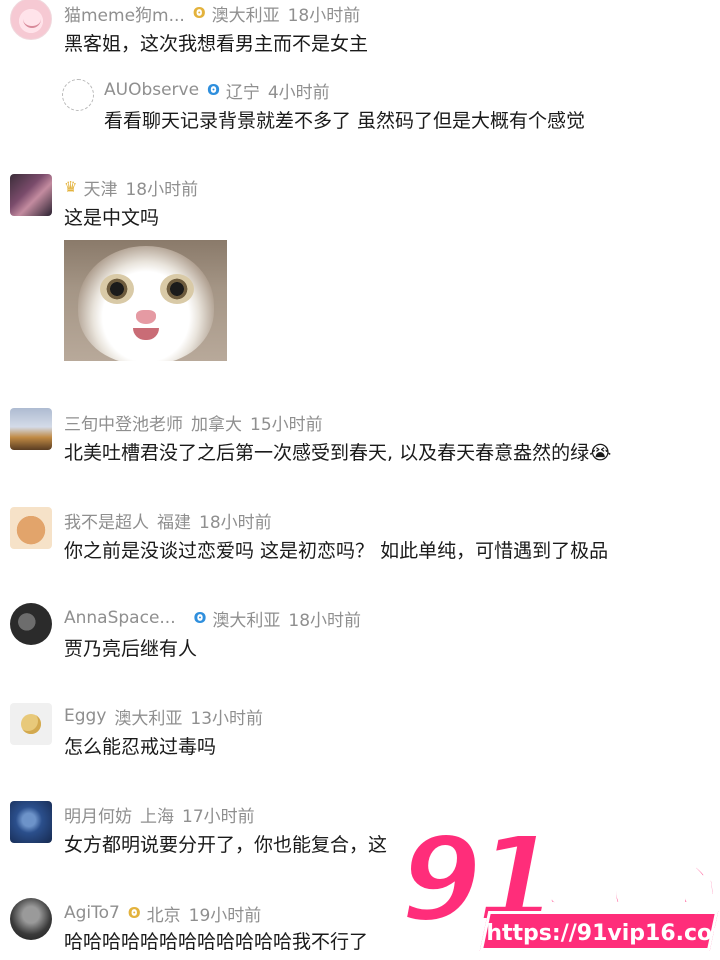 The image size is (720, 960). What do you see at coordinates (623, 886) in the screenshot?
I see `watermark-title: 吃瓜中心` at bounding box center [623, 886].